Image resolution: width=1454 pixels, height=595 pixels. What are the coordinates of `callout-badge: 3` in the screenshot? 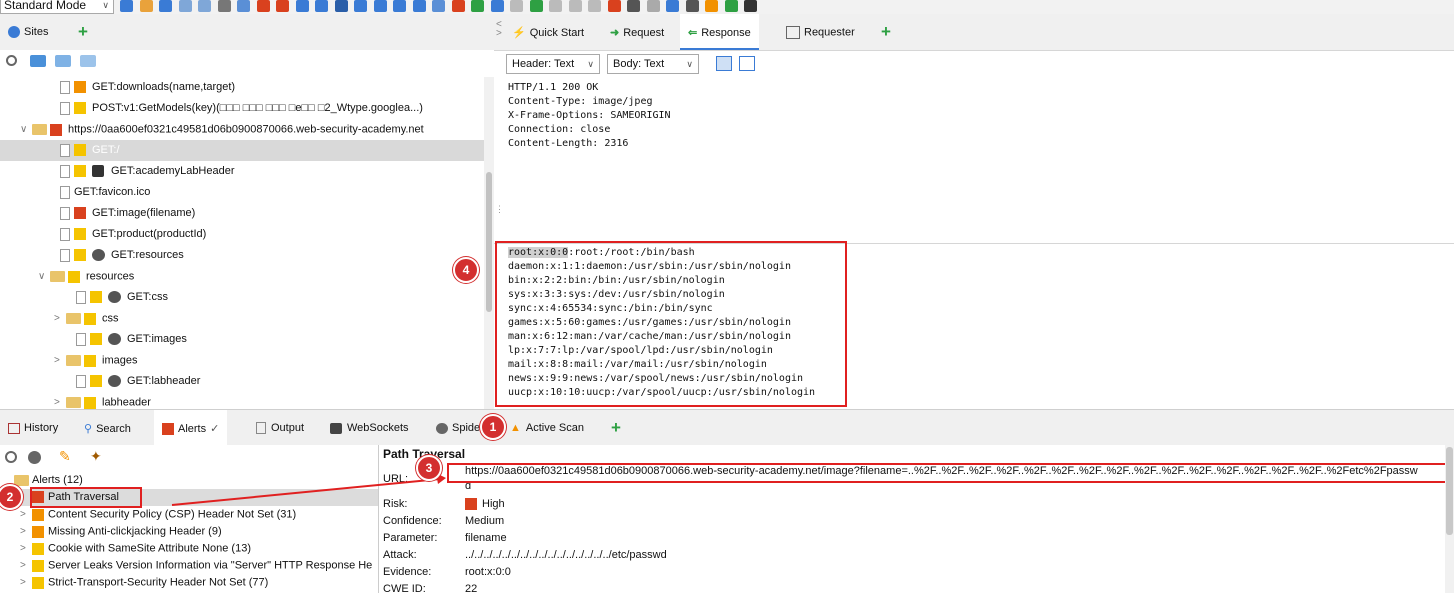 It's located at (429, 468).